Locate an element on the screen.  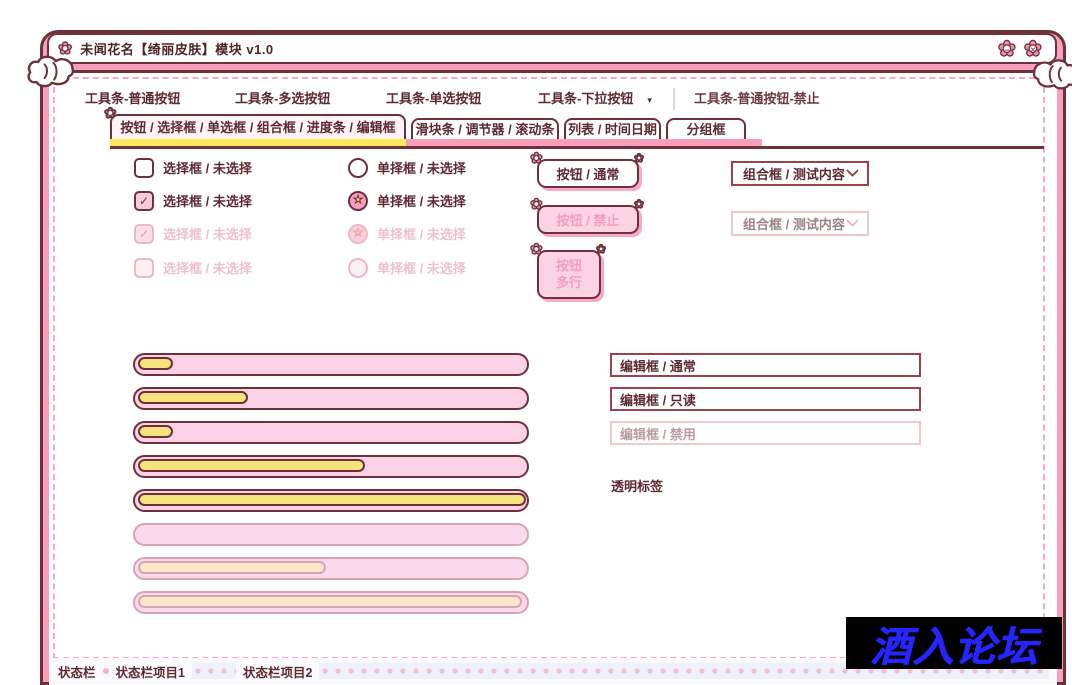
radio-checked: ★ 单择框 / 未选择 is located at coordinates (407, 200).